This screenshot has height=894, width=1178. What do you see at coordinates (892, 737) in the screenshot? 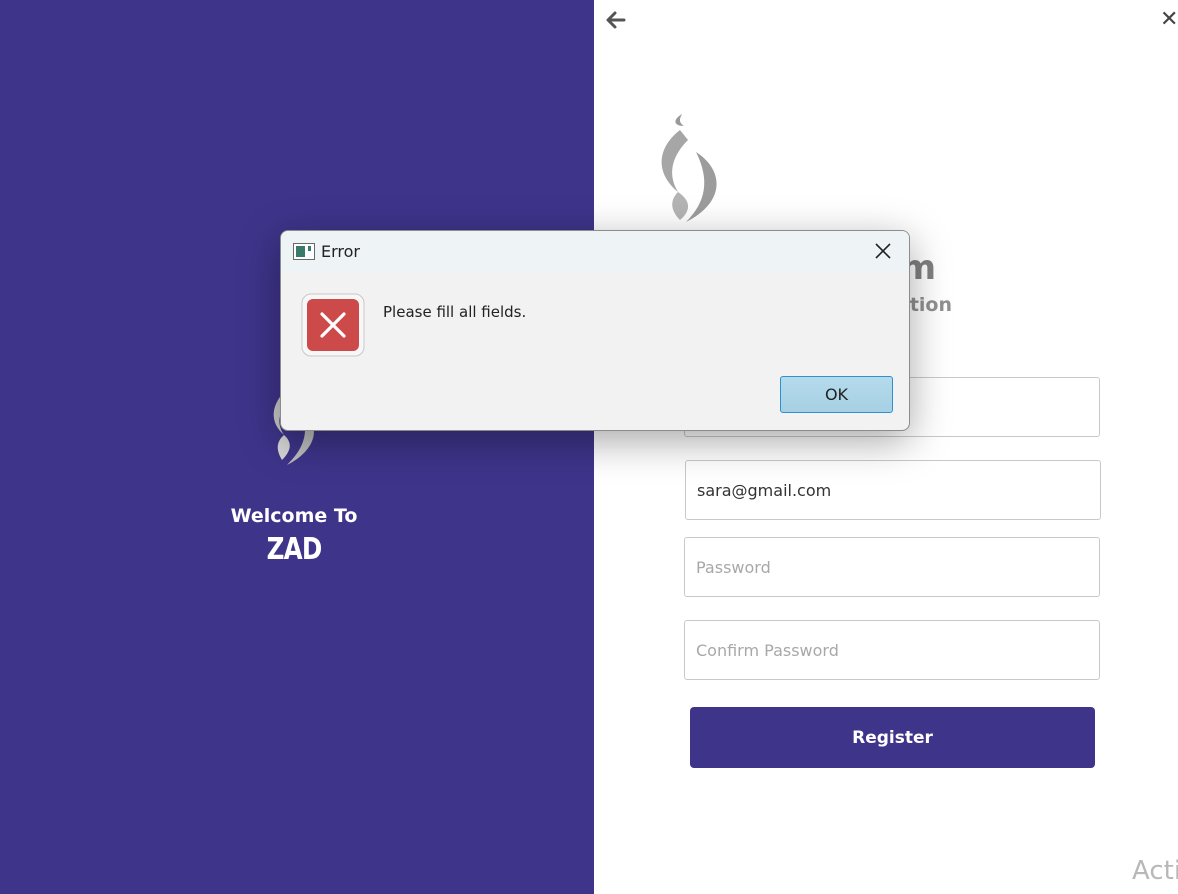
I see `register-button: Register` at bounding box center [892, 737].